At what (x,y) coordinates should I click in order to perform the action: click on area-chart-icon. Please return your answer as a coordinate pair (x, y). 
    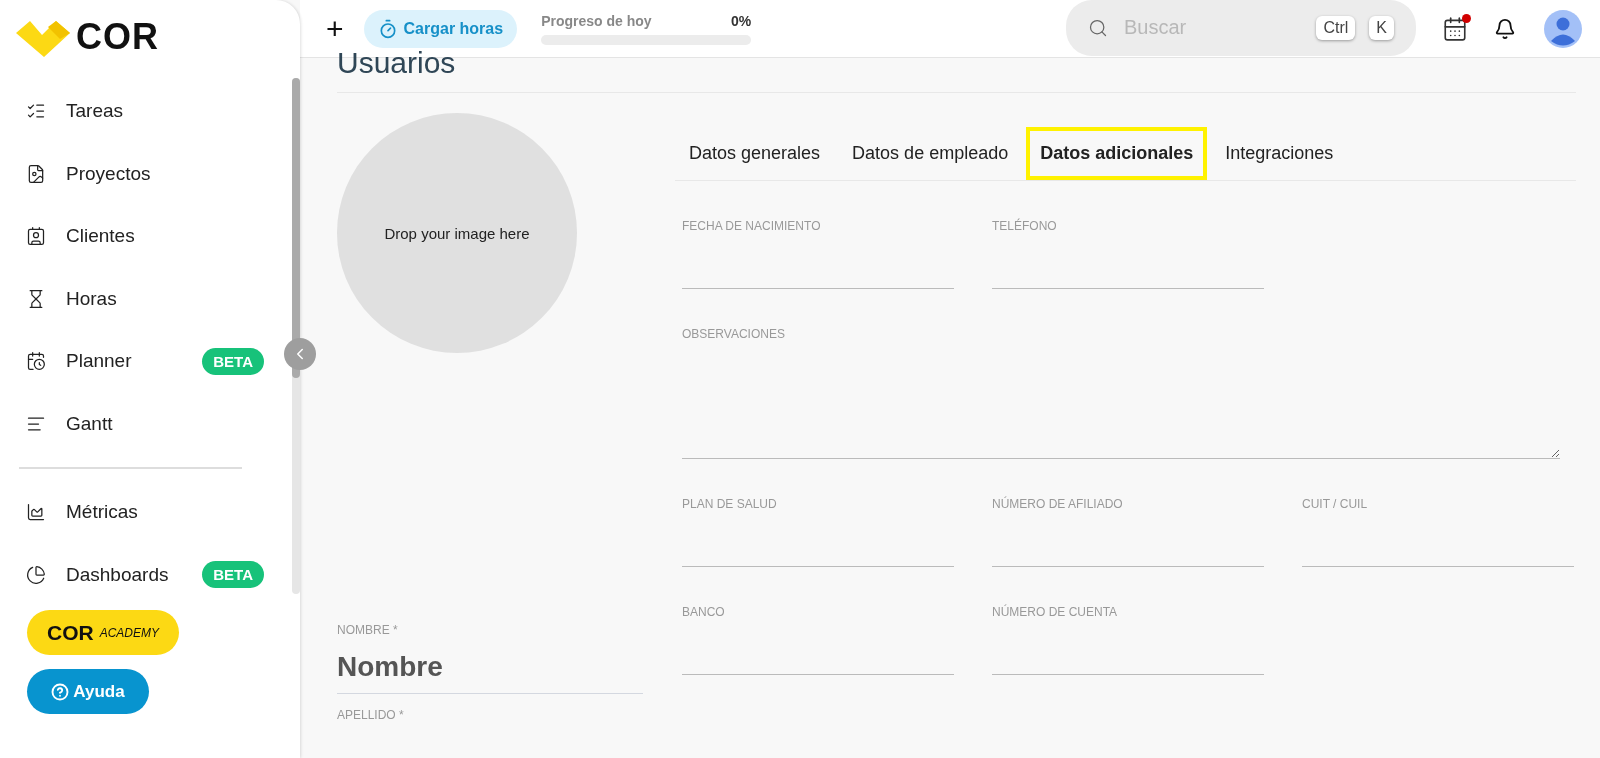
    Looking at the image, I should click on (36, 512).